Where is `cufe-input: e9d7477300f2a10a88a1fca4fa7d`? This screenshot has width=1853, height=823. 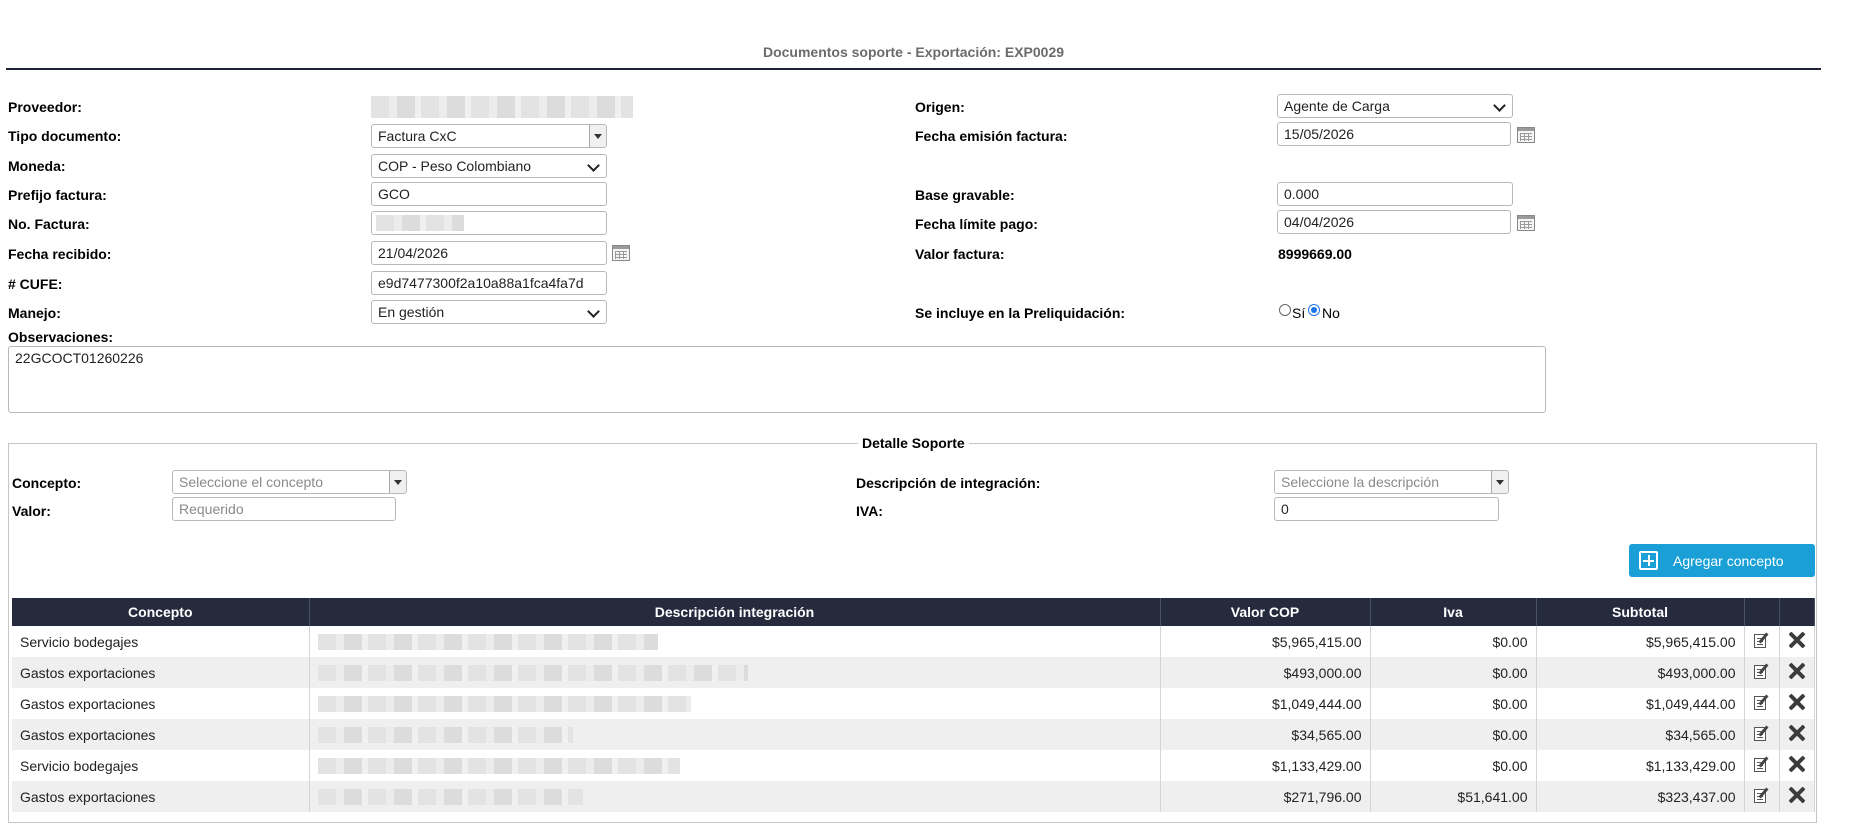
cufe-input: e9d7477300f2a10a88a1fca4fa7d is located at coordinates (489, 283).